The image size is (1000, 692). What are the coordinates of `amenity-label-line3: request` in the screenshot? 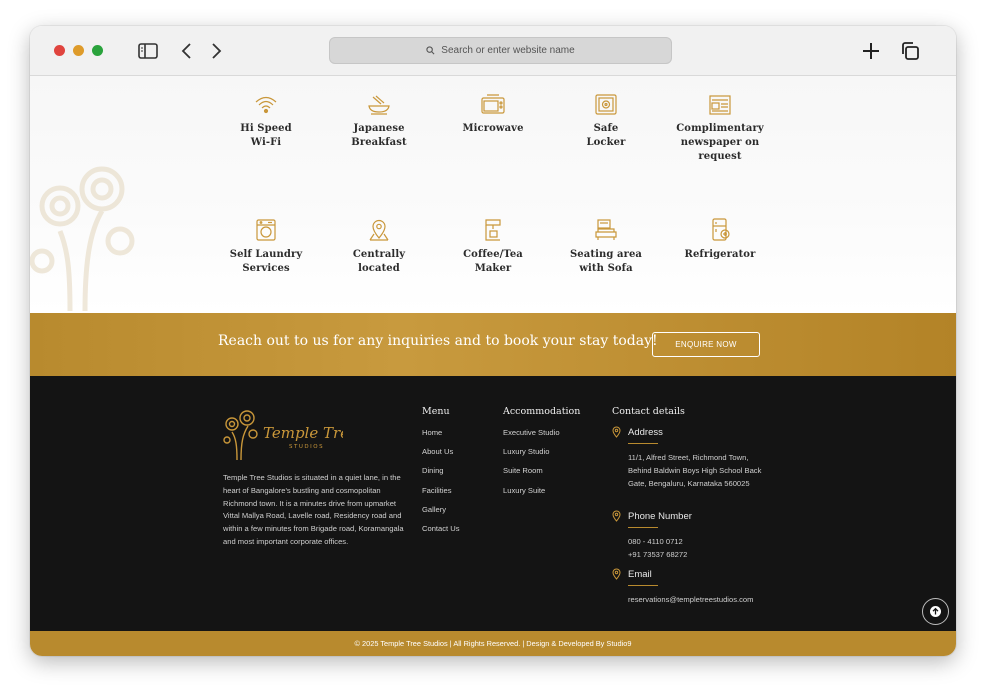 It's located at (720, 156).